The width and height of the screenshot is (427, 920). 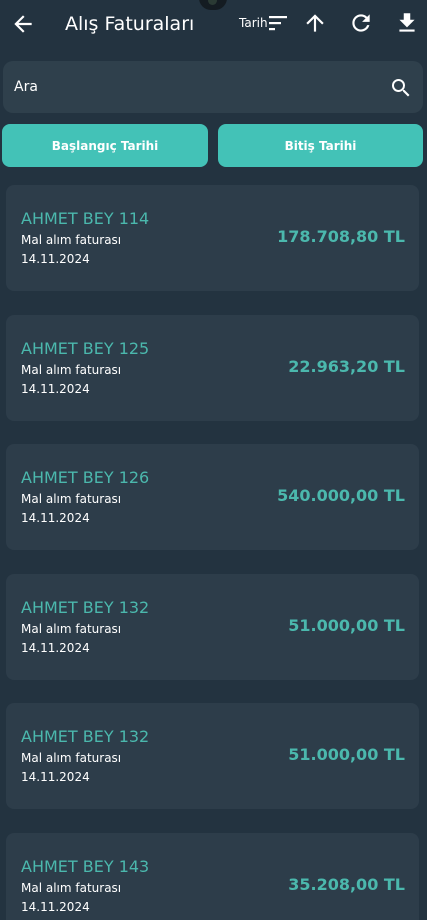 I want to click on back-button, so click(x=23, y=24).